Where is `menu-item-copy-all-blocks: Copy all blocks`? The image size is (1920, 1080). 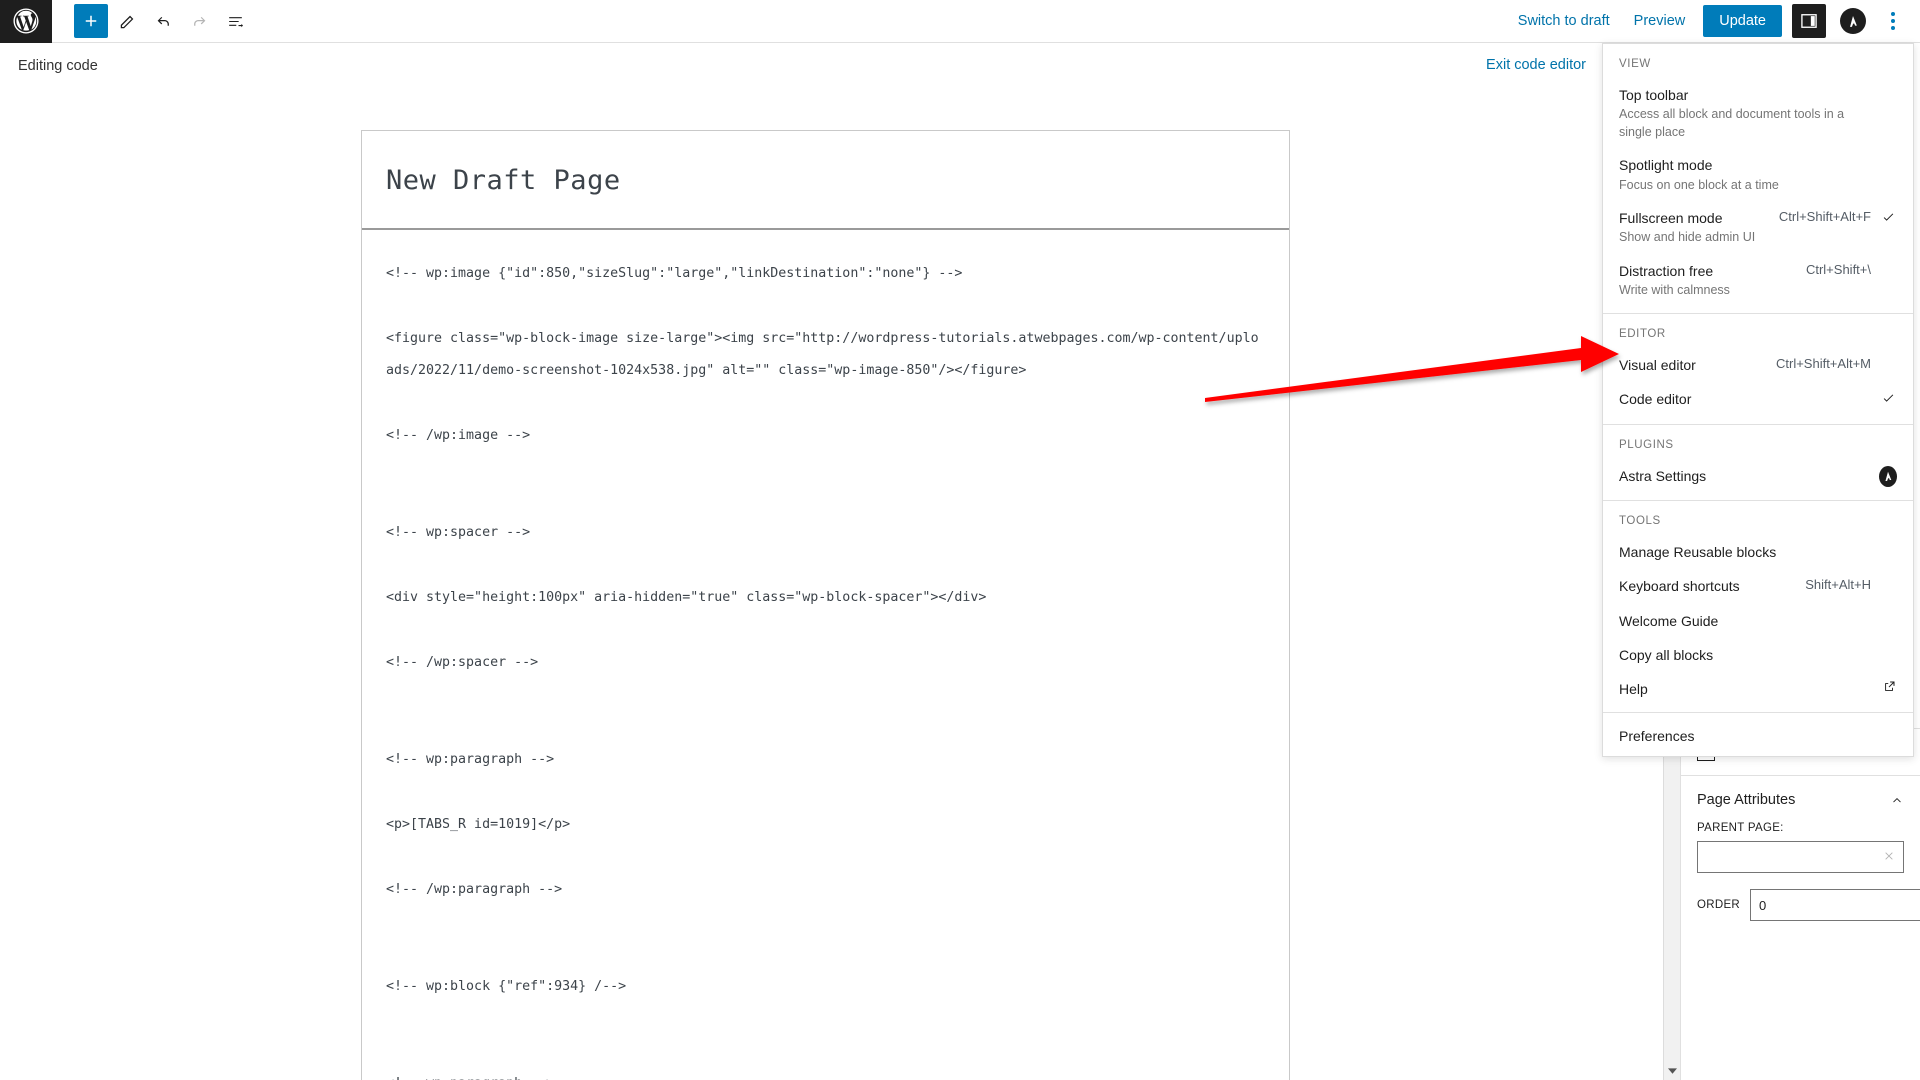 menu-item-copy-all-blocks: Copy all blocks is located at coordinates (1758, 655).